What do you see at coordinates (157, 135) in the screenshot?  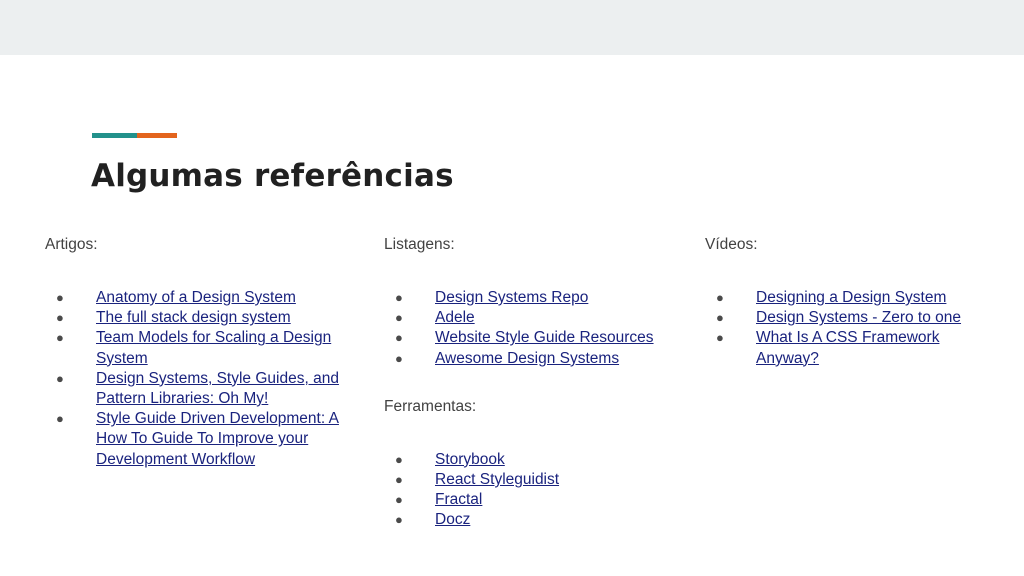 I see `accent-bar-orange` at bounding box center [157, 135].